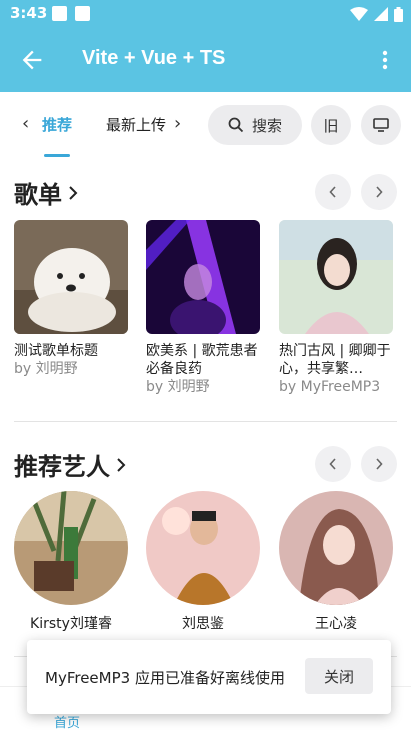  I want to click on toast-close-button: 关闭, so click(339, 676).